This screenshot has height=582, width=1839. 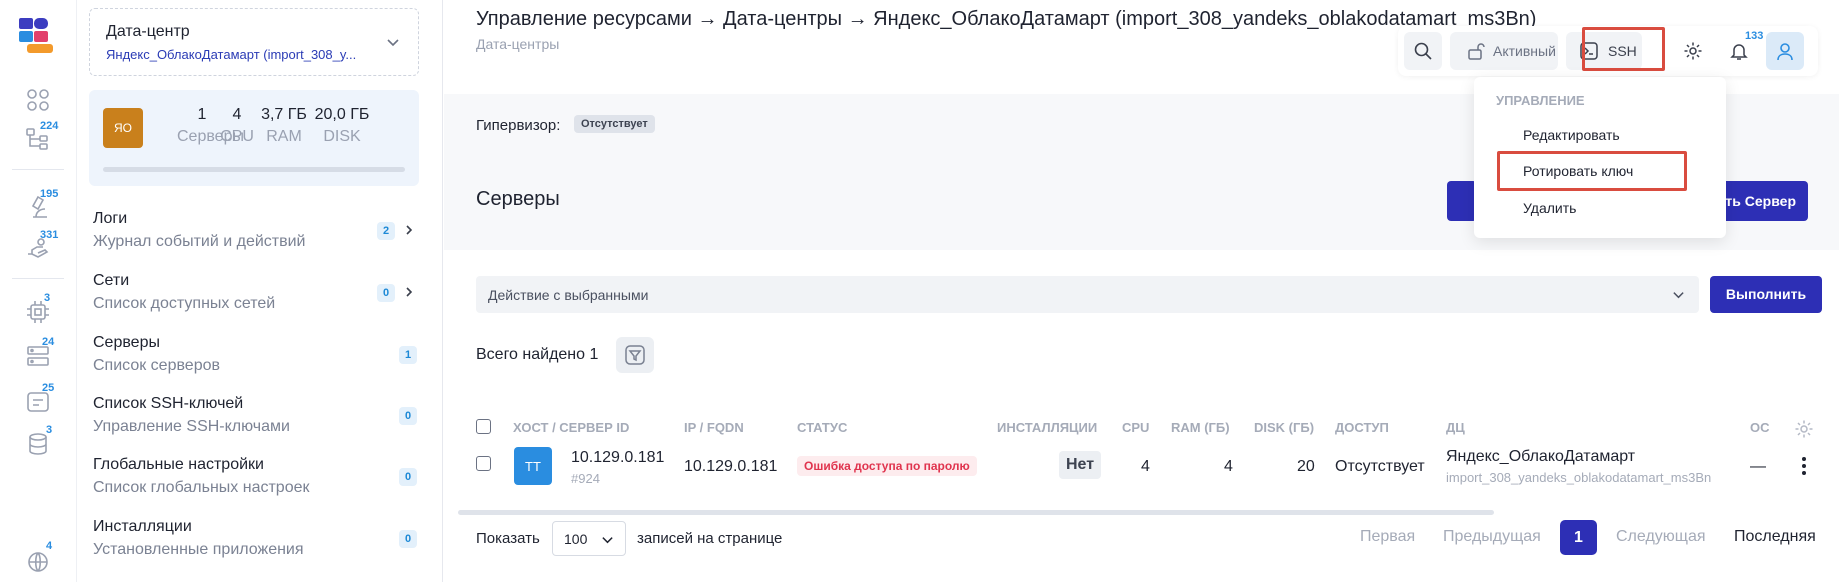 I want to click on bell-icon, so click(x=1739, y=52).